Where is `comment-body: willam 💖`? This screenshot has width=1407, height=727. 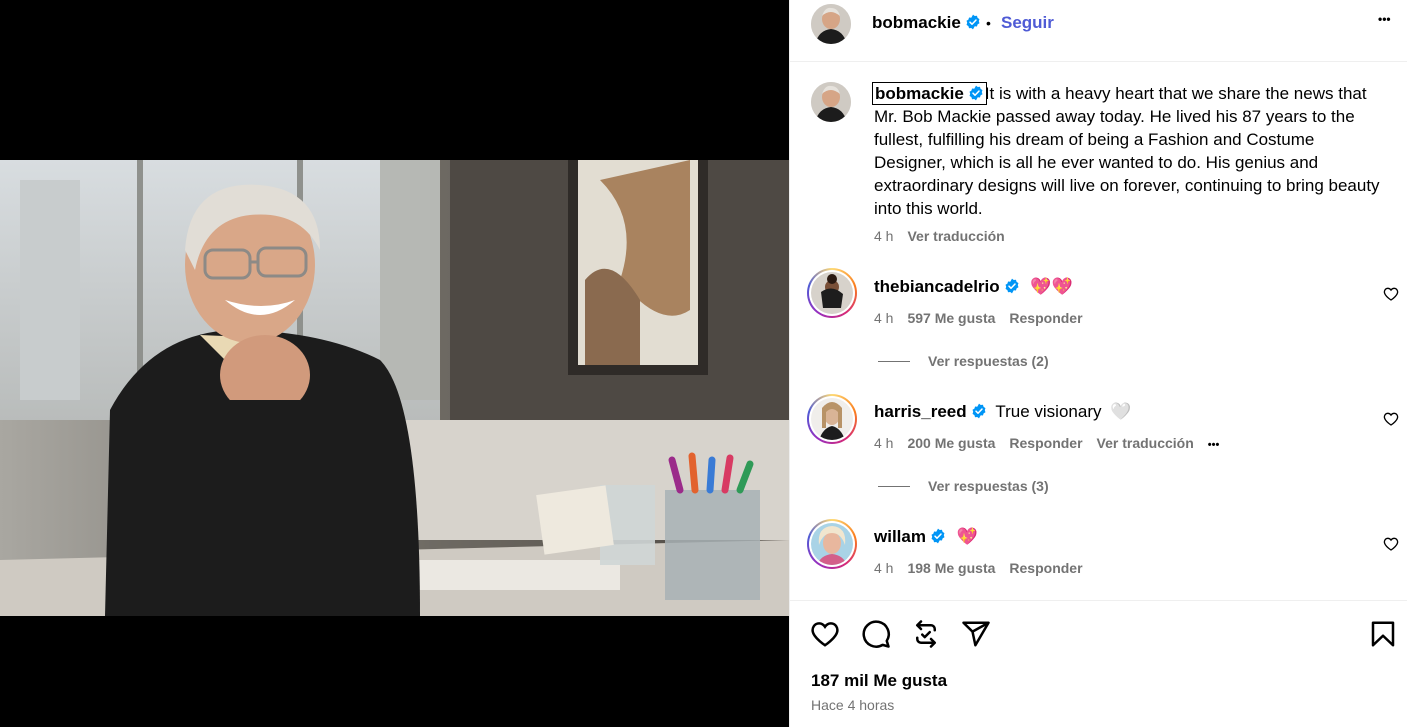 comment-body: willam 💖 is located at coordinates (926, 537).